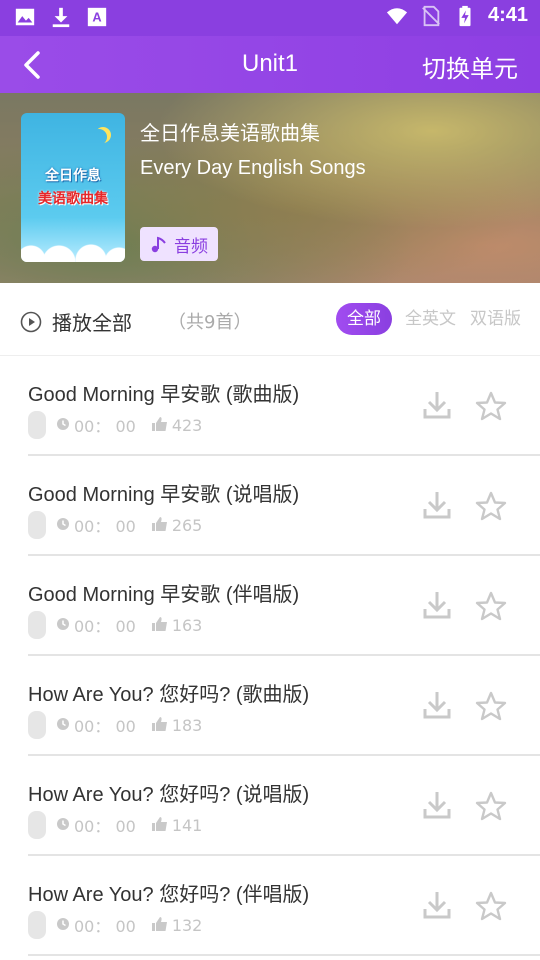  I want to click on song-row: Good Morning 早安歌 (歌曲版) 00： 00 423, so click(270, 406).